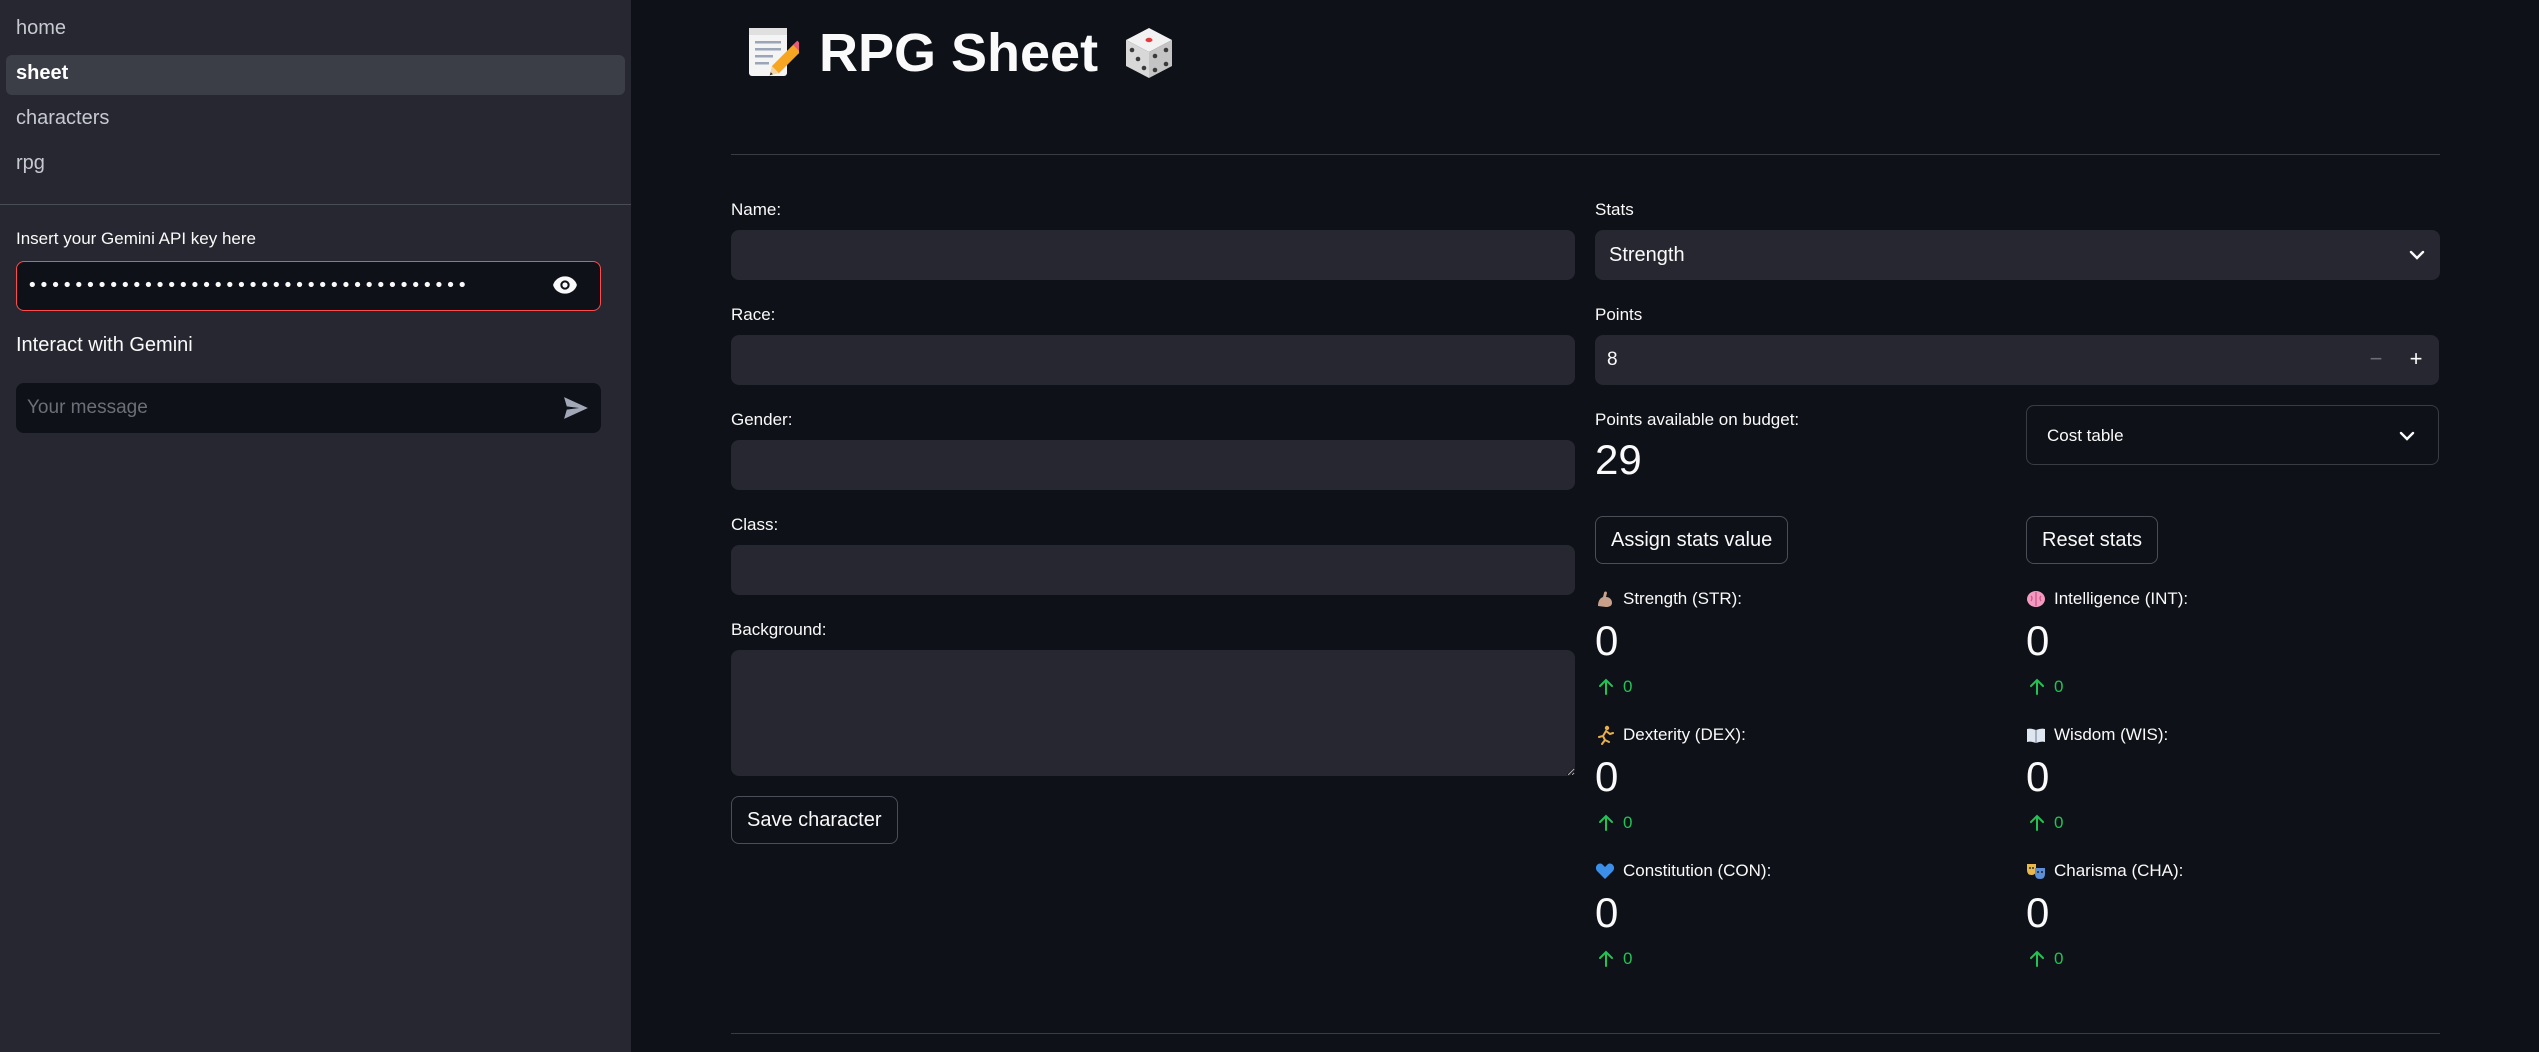 The image size is (2539, 1052). What do you see at coordinates (2038, 912) in the screenshot?
I see `stat-value-cha: 0` at bounding box center [2038, 912].